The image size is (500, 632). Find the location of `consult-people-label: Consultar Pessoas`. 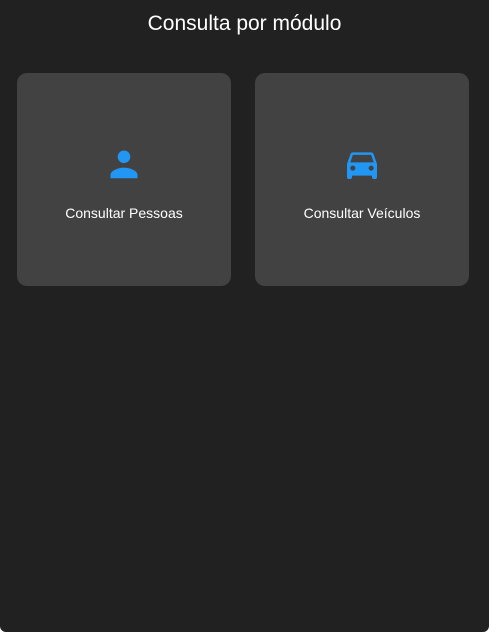

consult-people-label: Consultar Pessoas is located at coordinates (124, 213).